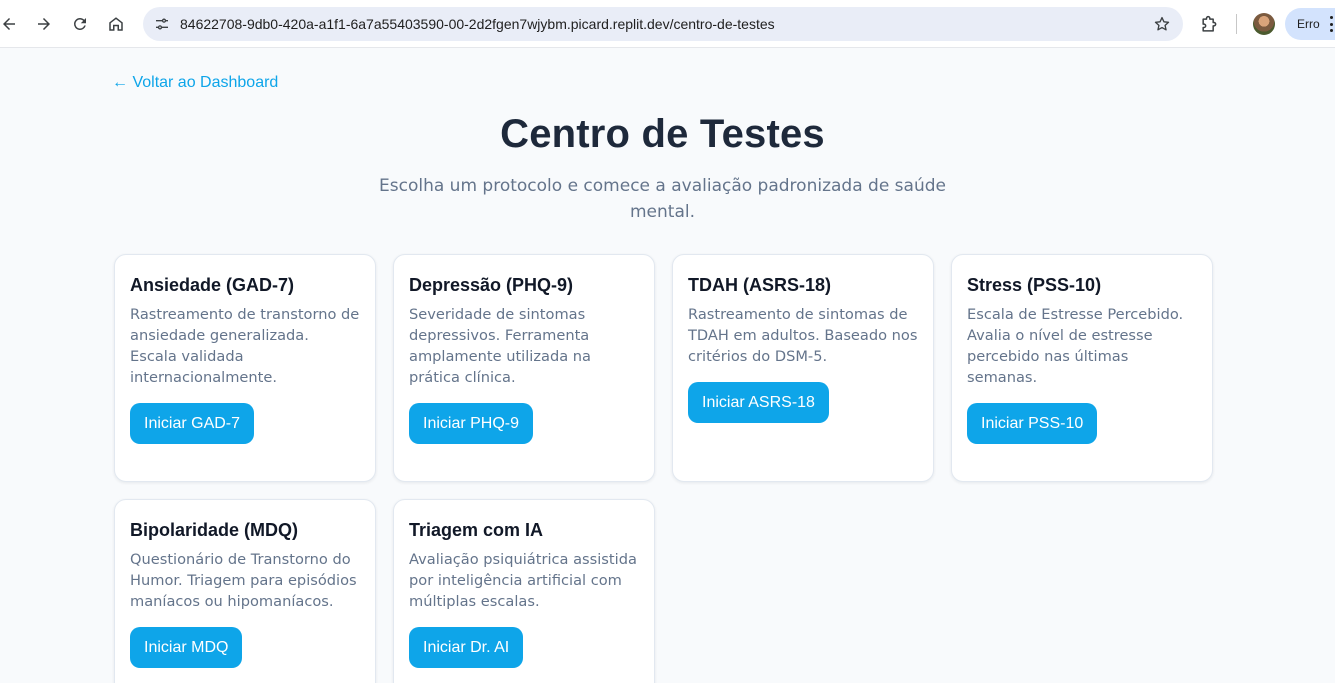 The width and height of the screenshot is (1335, 683). I want to click on reload-icon, so click(79, 23).